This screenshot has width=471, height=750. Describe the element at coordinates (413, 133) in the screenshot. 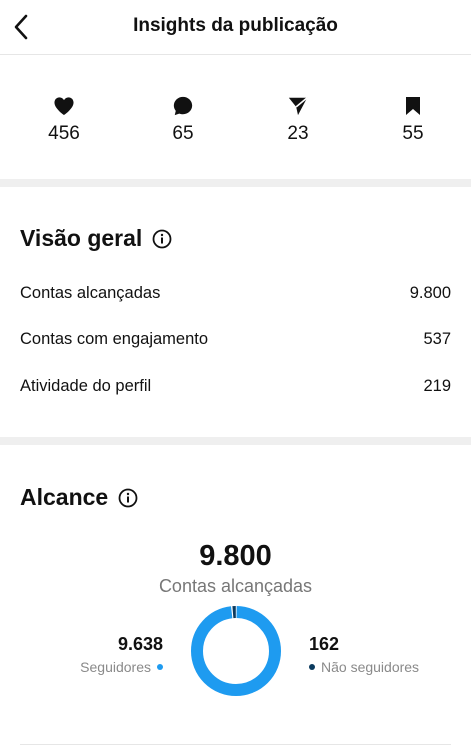

I see `saves-count: 55` at that location.